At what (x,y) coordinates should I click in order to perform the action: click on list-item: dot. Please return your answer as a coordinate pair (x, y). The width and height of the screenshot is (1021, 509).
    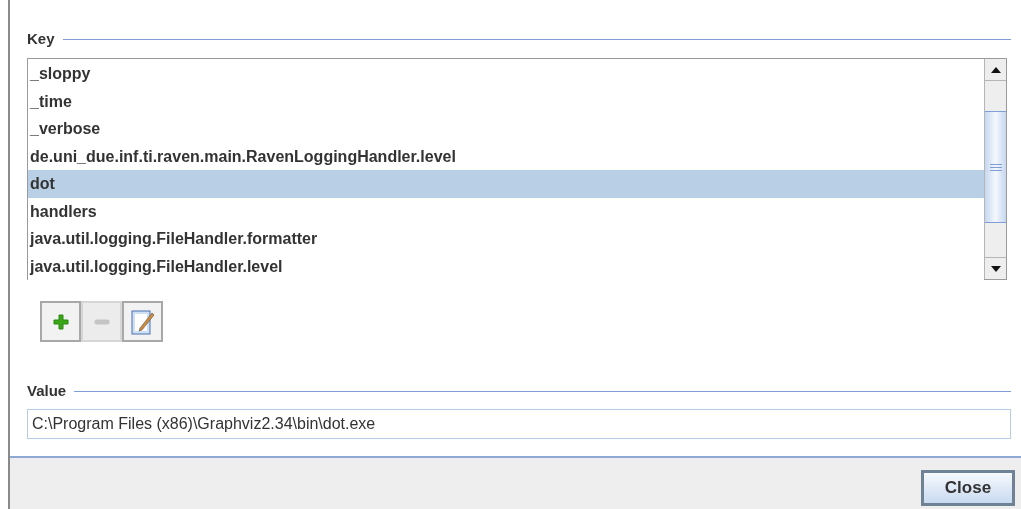
    Looking at the image, I should click on (506, 184).